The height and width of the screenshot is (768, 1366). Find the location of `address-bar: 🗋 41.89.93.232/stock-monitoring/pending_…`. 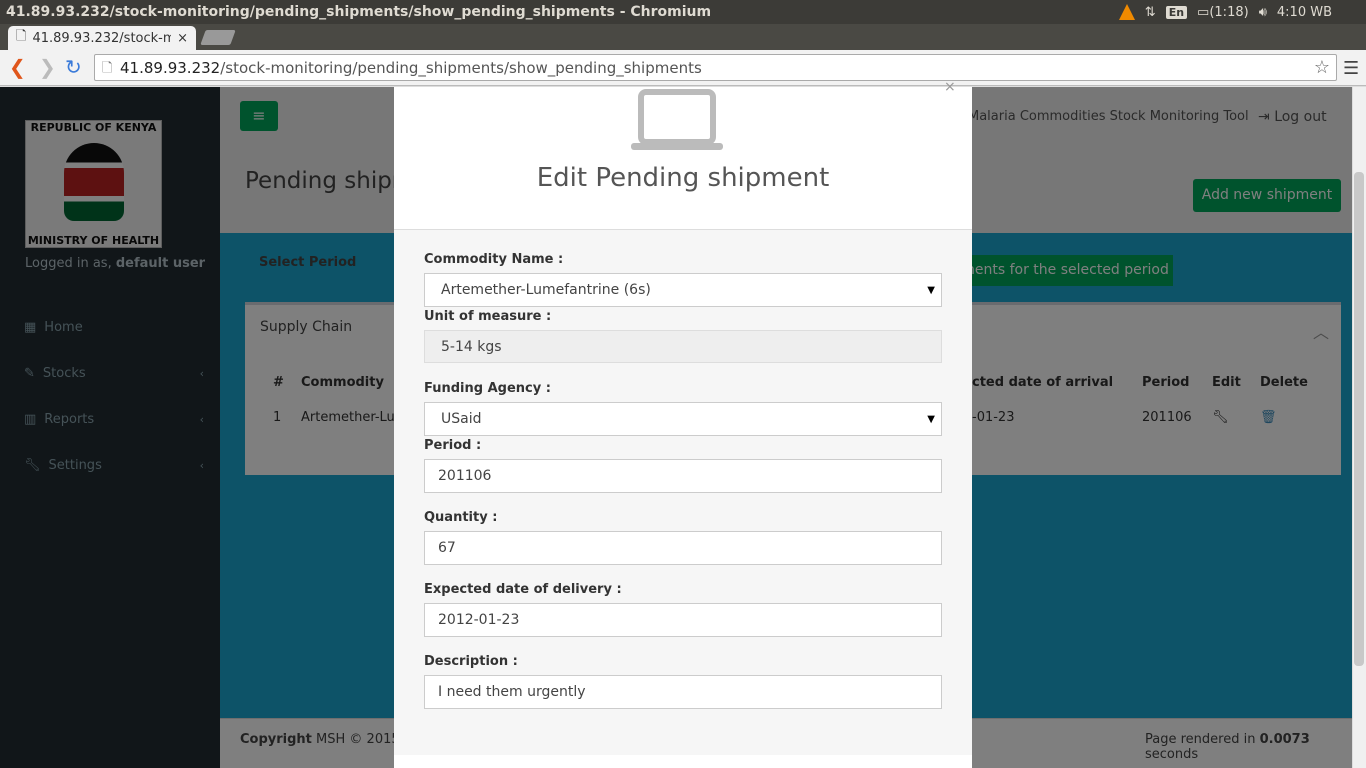

address-bar: 🗋 41.89.93.232/stock-monitoring/pending_… is located at coordinates (715, 67).